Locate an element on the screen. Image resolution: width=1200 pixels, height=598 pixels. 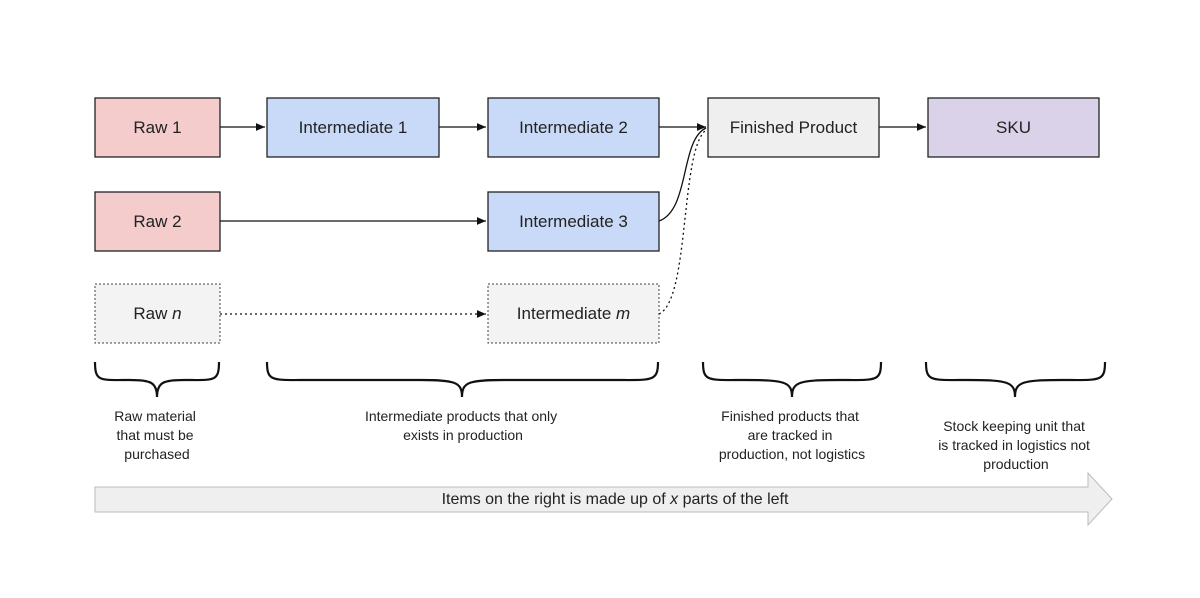
node-label: Raw 1 is located at coordinates (157, 127).